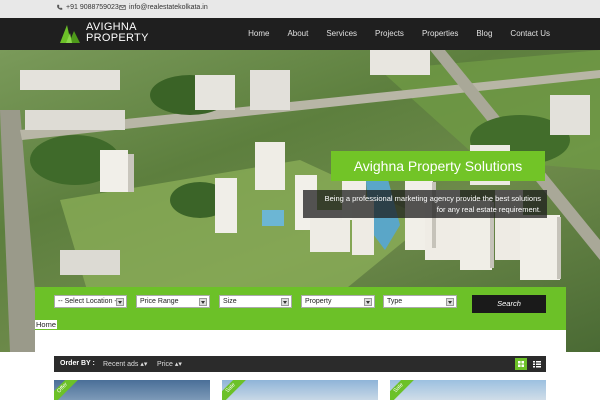  What do you see at coordinates (70, 34) in the screenshot?
I see `logo-triangle-icon` at bounding box center [70, 34].